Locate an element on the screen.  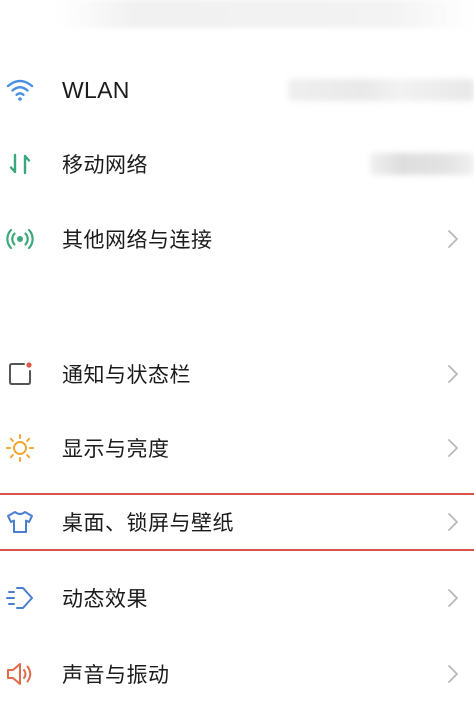
settings-item-label: 动态效果 is located at coordinates (105, 599).